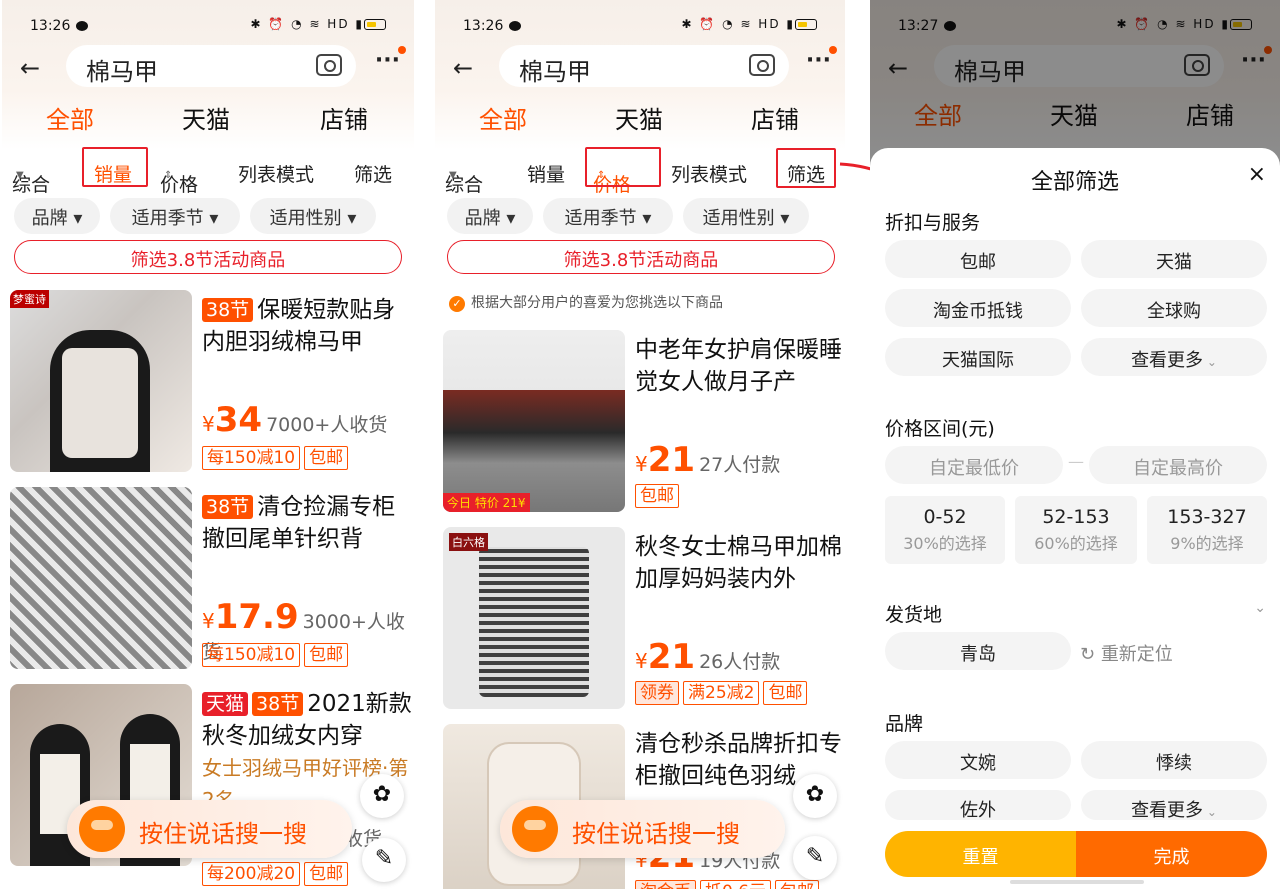 The image size is (1280, 889). What do you see at coordinates (251, 874) in the screenshot?
I see `badge: 每200减20` at bounding box center [251, 874].